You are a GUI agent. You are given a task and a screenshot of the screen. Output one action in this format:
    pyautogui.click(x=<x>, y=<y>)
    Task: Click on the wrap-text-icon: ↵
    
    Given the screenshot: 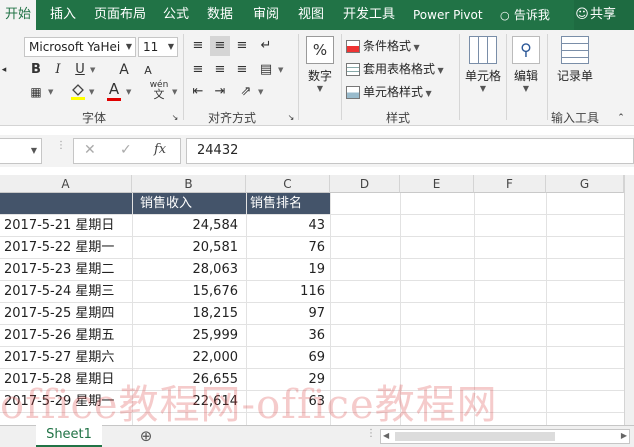 What is the action you would take?
    pyautogui.click(x=266, y=46)
    